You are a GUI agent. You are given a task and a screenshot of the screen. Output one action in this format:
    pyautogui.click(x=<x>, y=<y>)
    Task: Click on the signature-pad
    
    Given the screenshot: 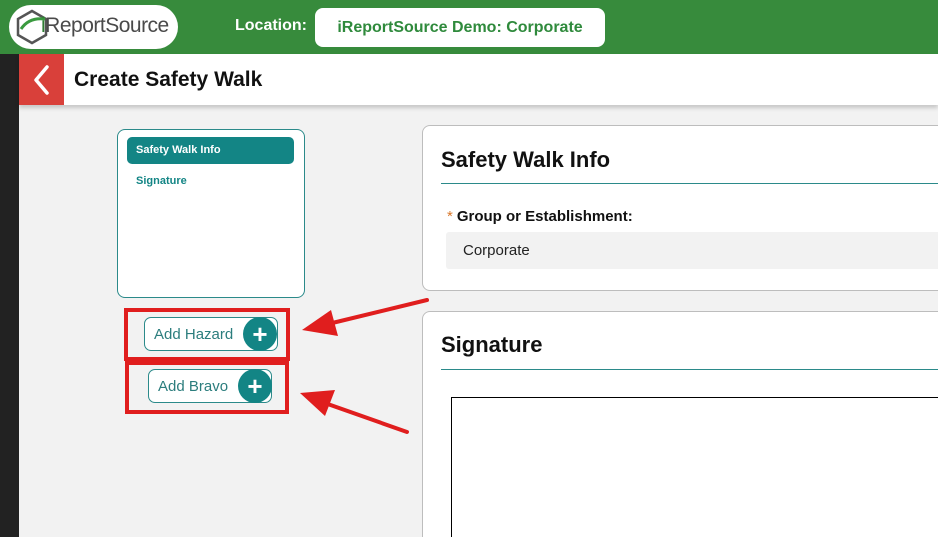 What is the action you would take?
    pyautogui.click(x=694, y=467)
    